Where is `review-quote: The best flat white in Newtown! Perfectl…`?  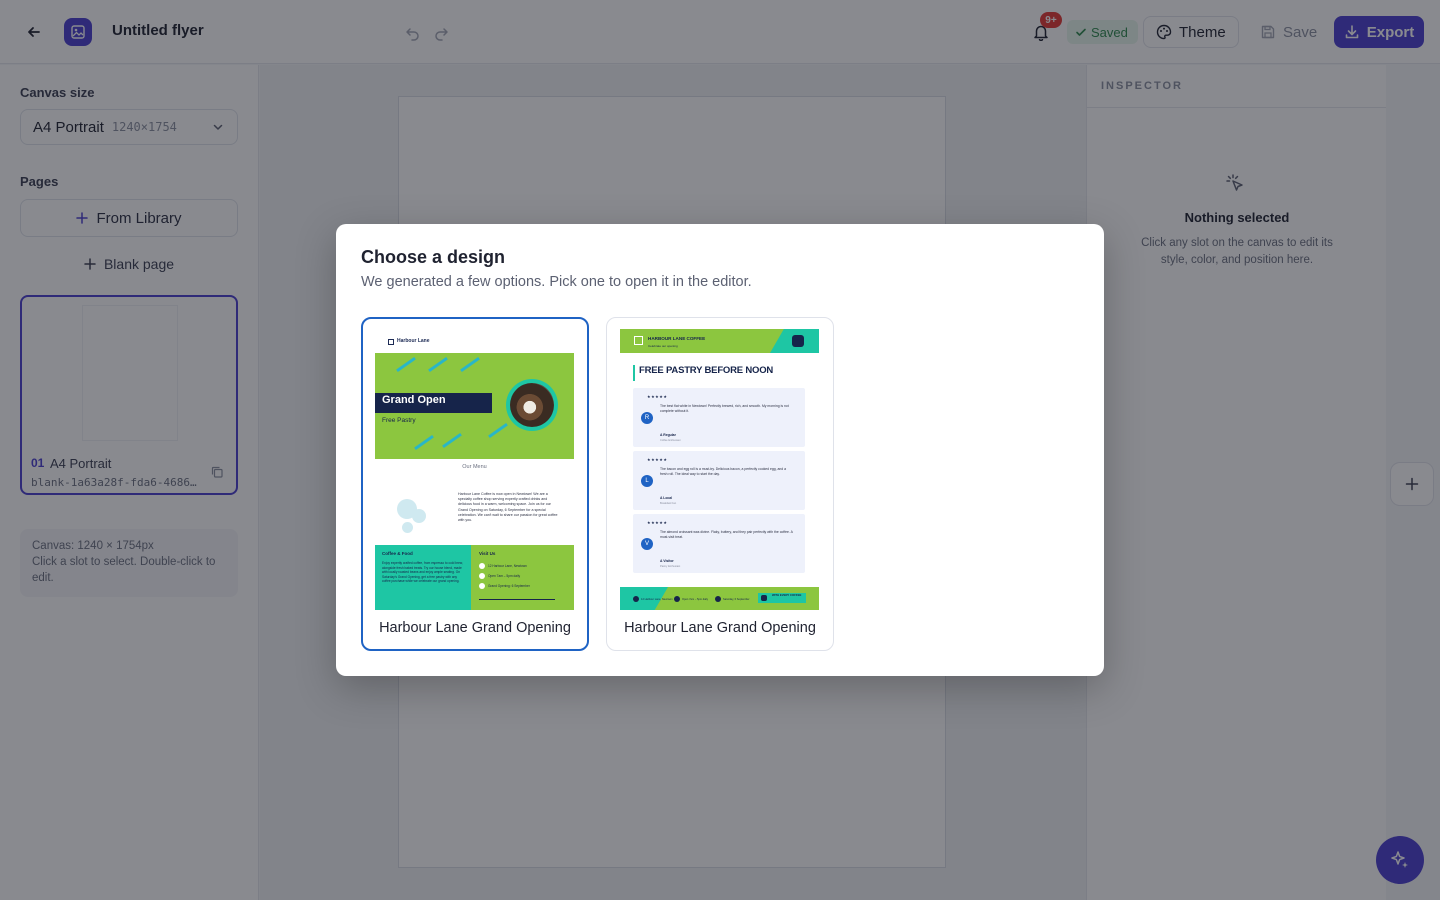
review-quote: The best flat white in Newtown! Perfectl… is located at coordinates (724, 408).